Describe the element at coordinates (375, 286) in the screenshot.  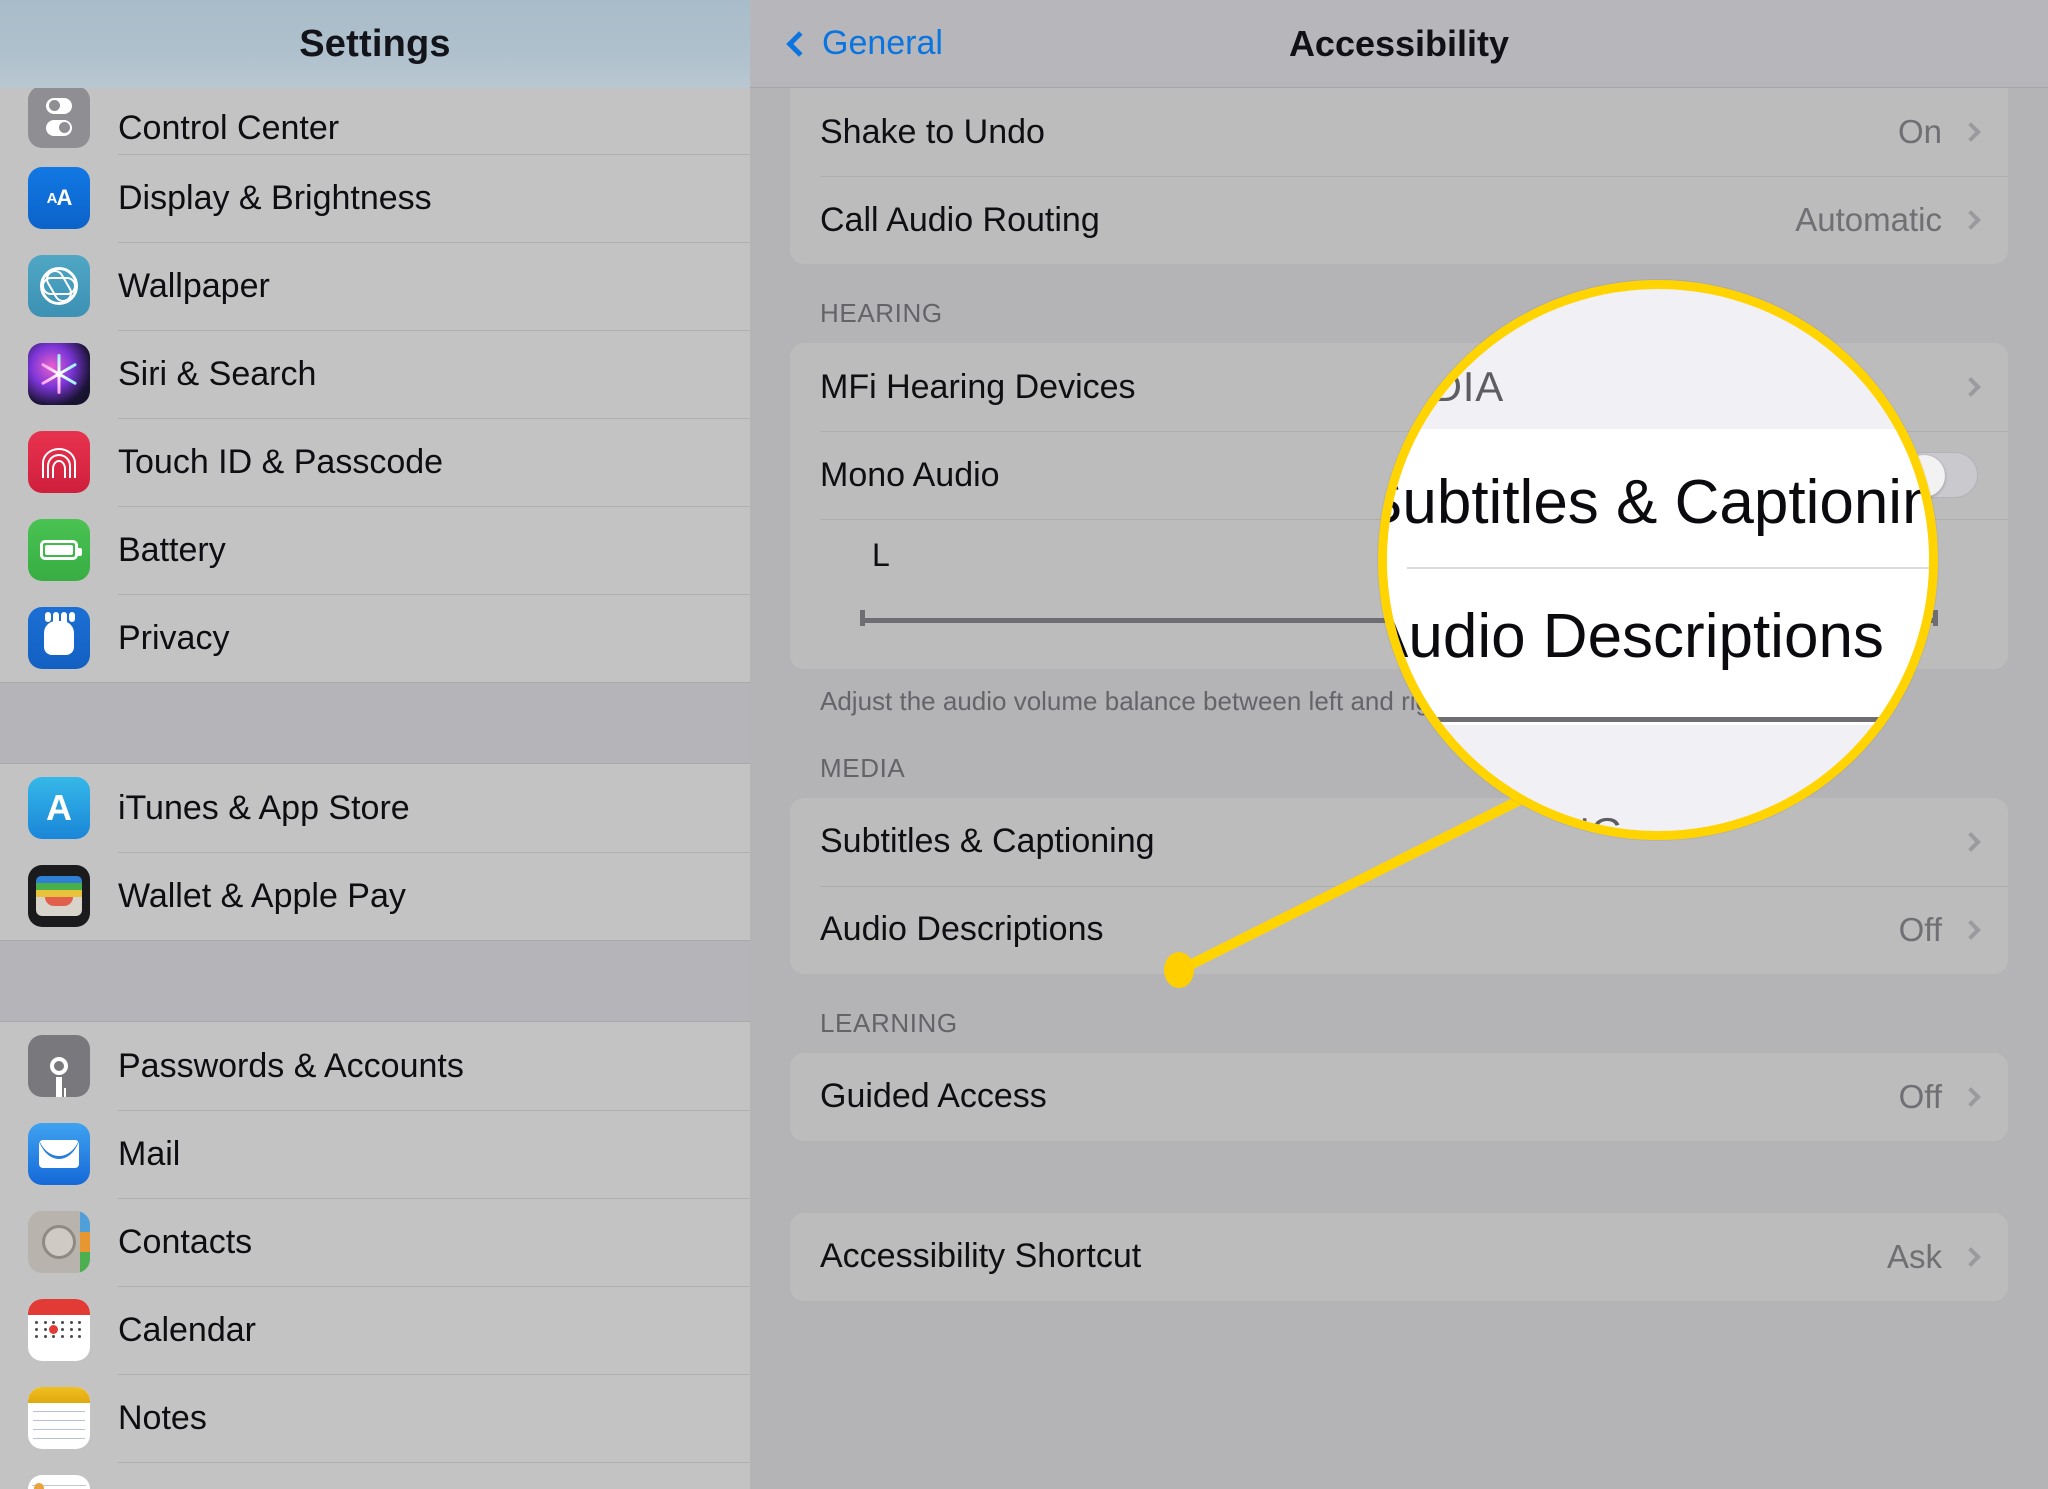
I see `sidebar-item-wallpaper: Wallpaper` at that location.